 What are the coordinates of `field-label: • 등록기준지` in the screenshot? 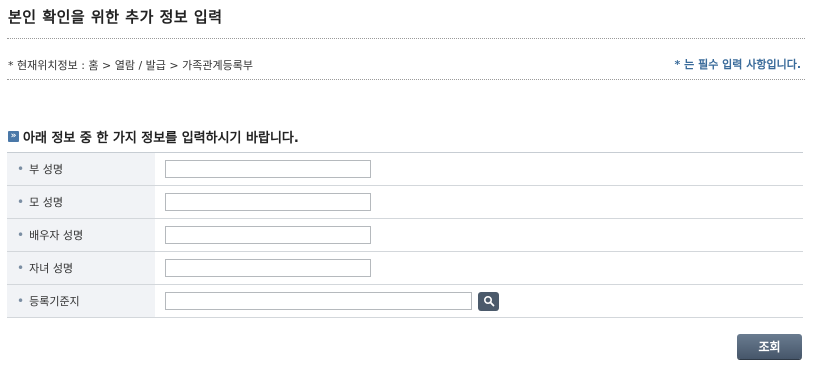 It's located at (81, 301).